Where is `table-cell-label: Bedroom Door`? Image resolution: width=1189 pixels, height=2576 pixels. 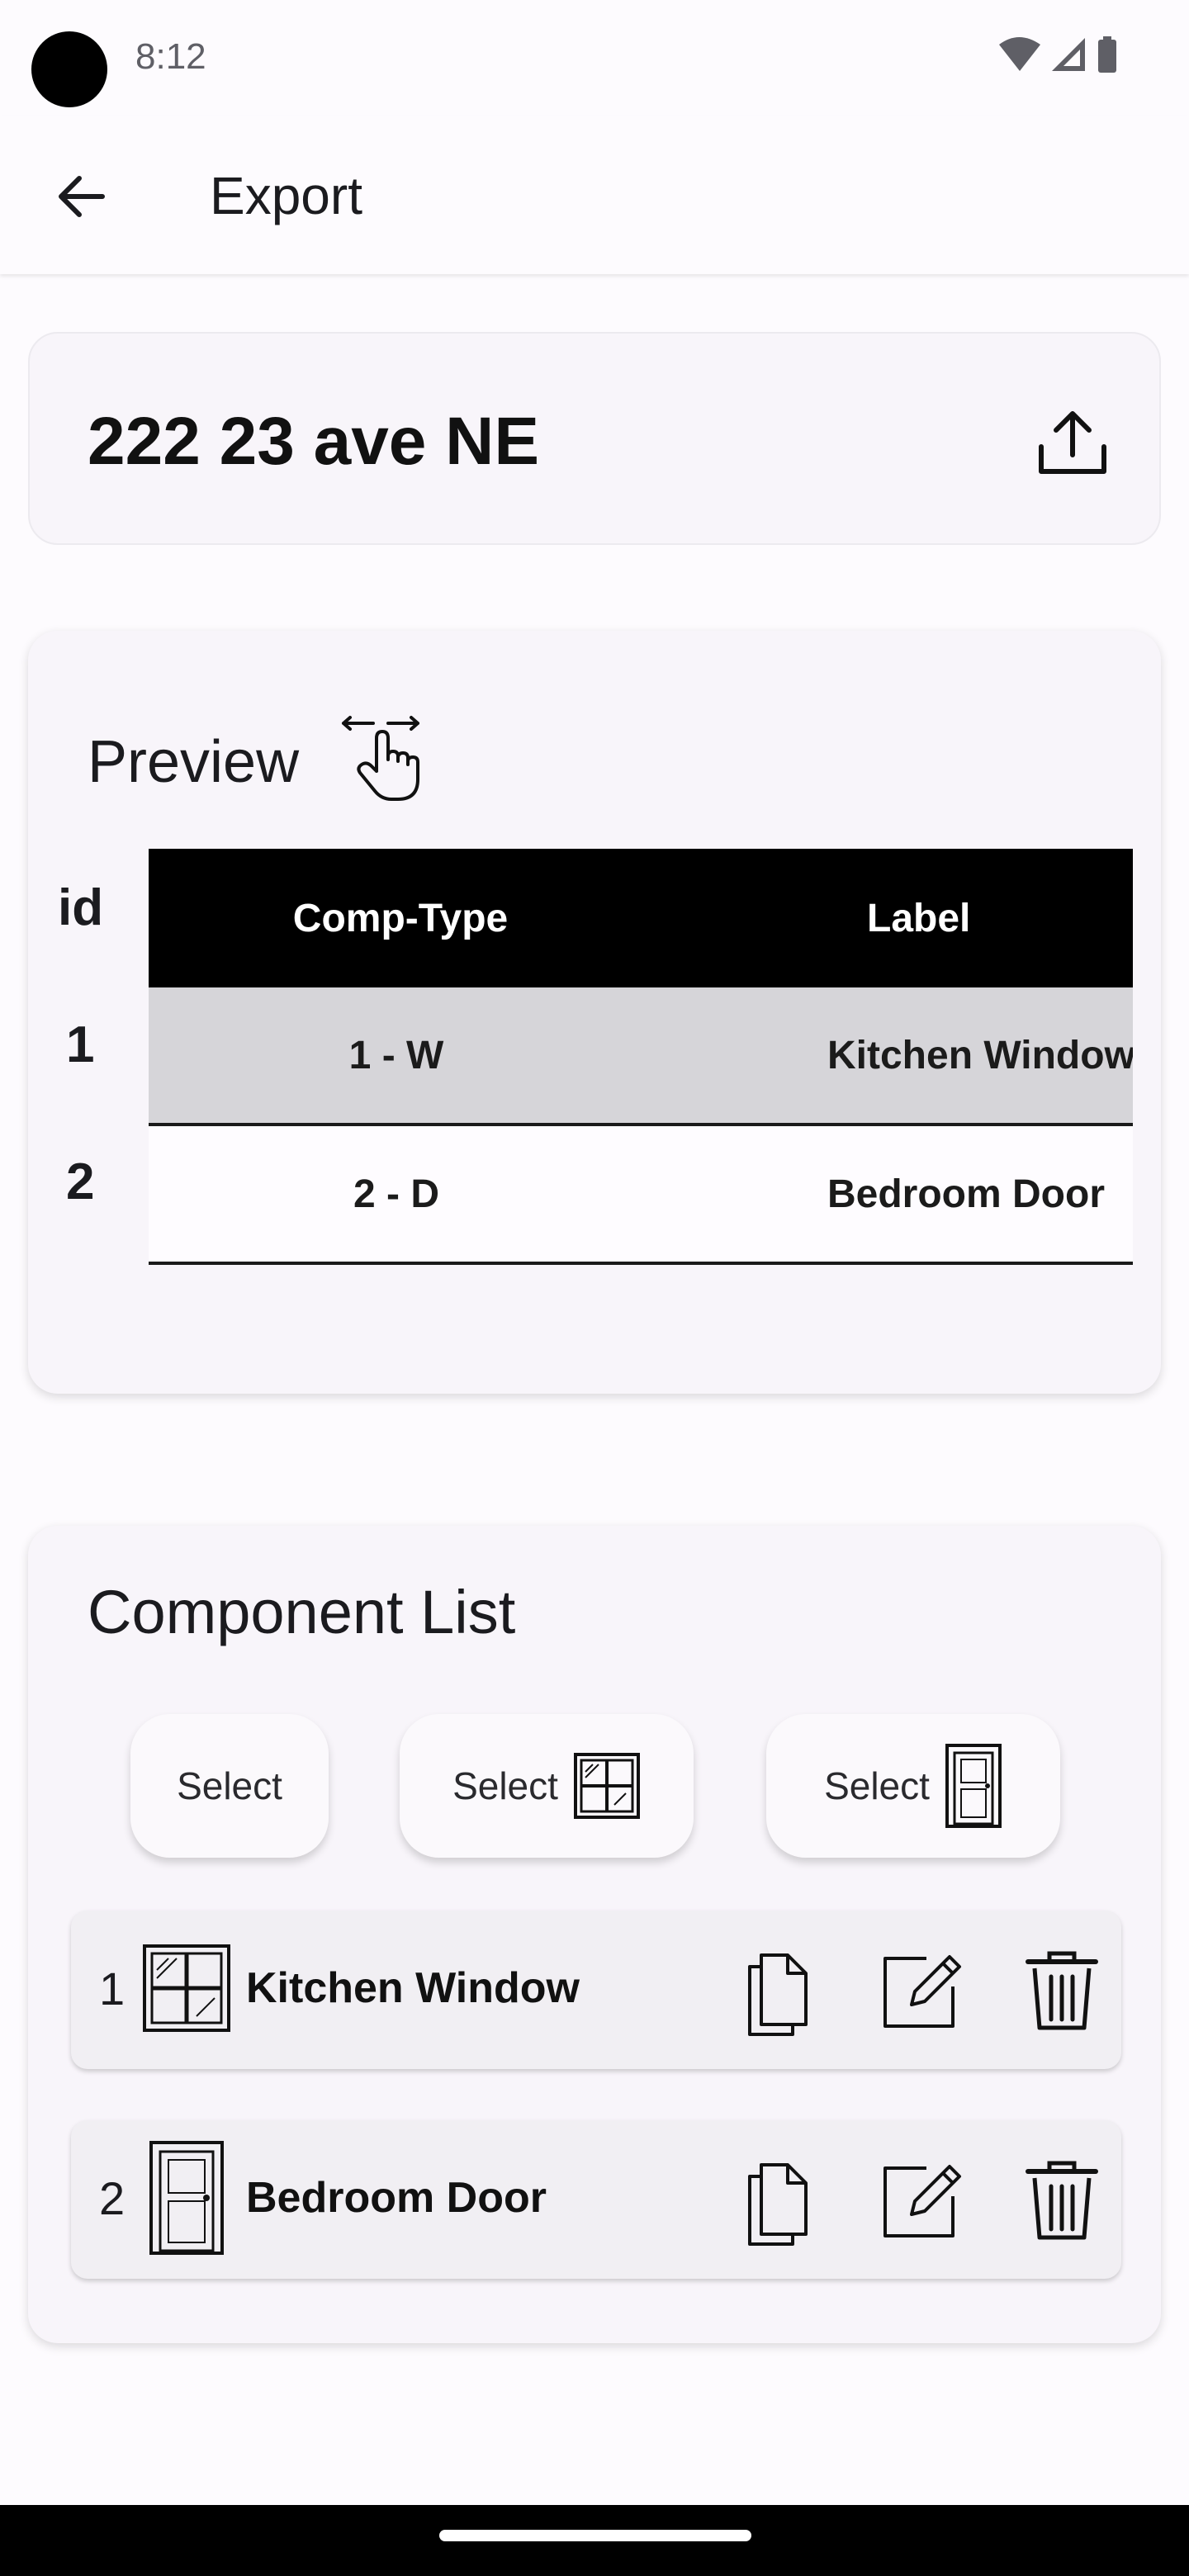
table-cell-label: Bedroom Door is located at coordinates (966, 1194).